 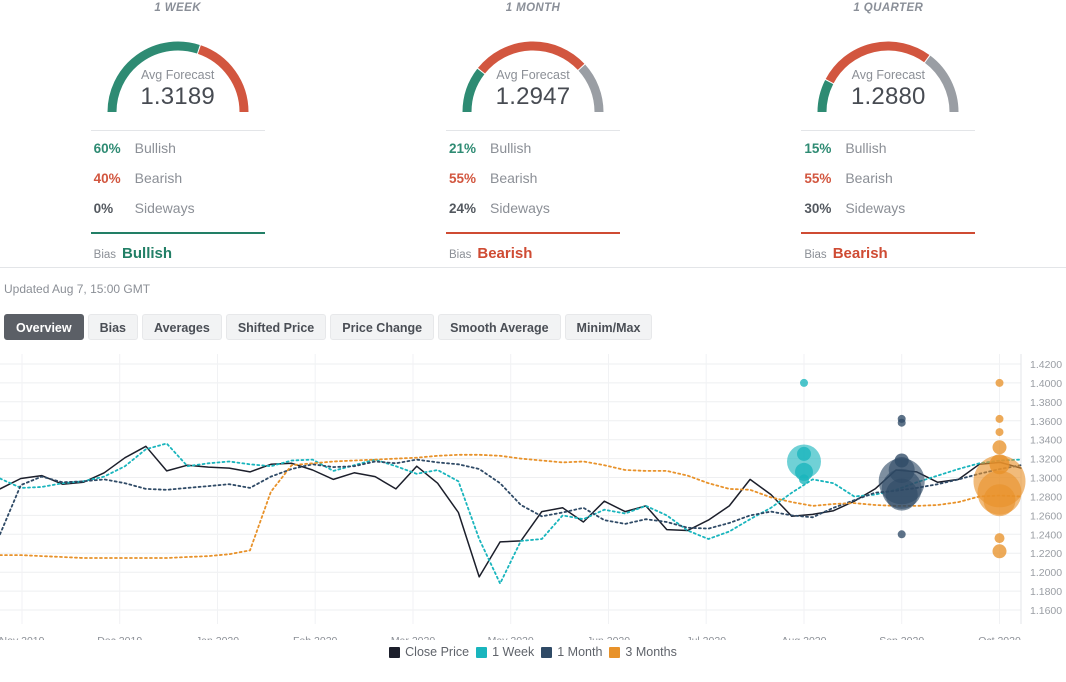 What do you see at coordinates (177, 8) in the screenshot?
I see `panel-title: 1 WEEK` at bounding box center [177, 8].